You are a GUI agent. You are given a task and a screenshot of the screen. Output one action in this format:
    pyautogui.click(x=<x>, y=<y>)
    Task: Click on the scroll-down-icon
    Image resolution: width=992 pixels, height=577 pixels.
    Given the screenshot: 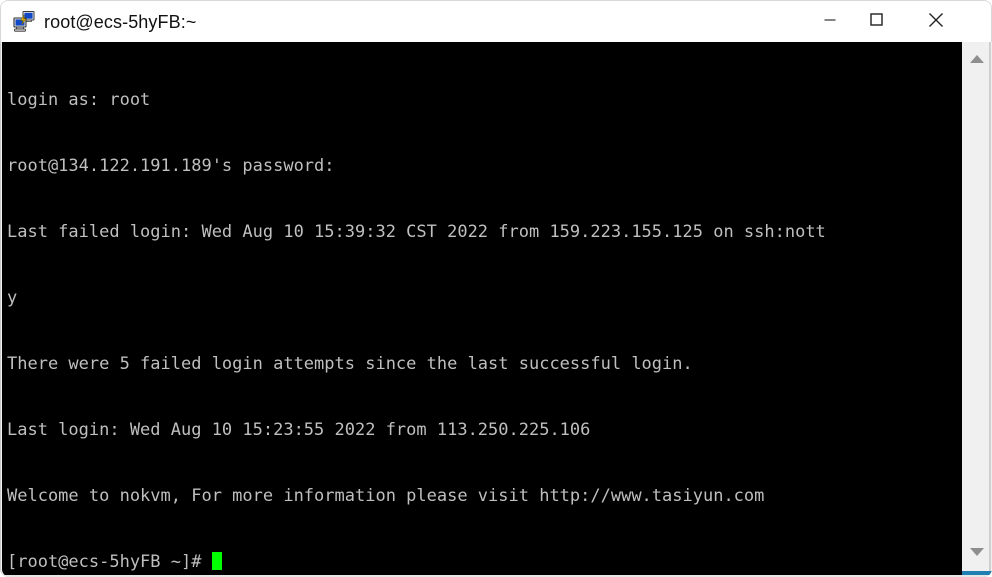 What is the action you would take?
    pyautogui.click(x=976, y=552)
    